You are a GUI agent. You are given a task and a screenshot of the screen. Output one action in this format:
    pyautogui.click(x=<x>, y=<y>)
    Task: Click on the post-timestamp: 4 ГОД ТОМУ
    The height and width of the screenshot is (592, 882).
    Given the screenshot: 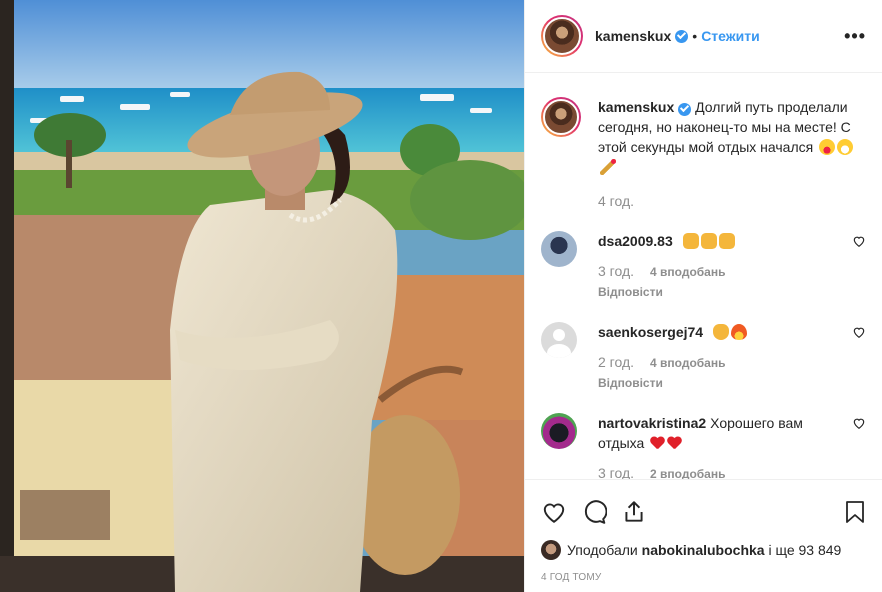 What is the action you would take?
    pyautogui.click(x=704, y=577)
    